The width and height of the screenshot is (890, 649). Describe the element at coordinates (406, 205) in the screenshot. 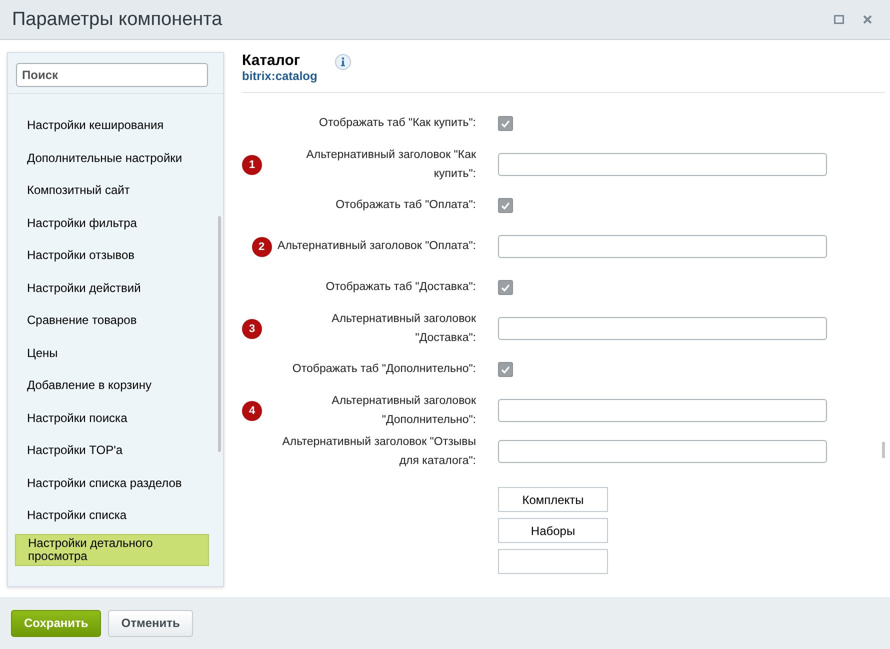

I see `field-label: Отображать таб "Оплата":` at that location.